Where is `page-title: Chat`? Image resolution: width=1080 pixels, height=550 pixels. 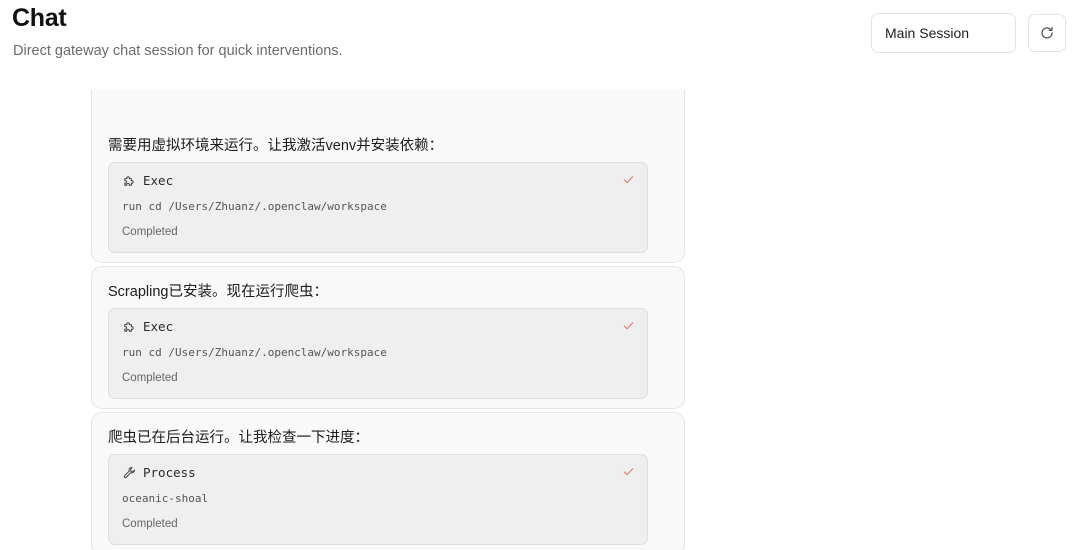 page-title: Chat is located at coordinates (39, 18).